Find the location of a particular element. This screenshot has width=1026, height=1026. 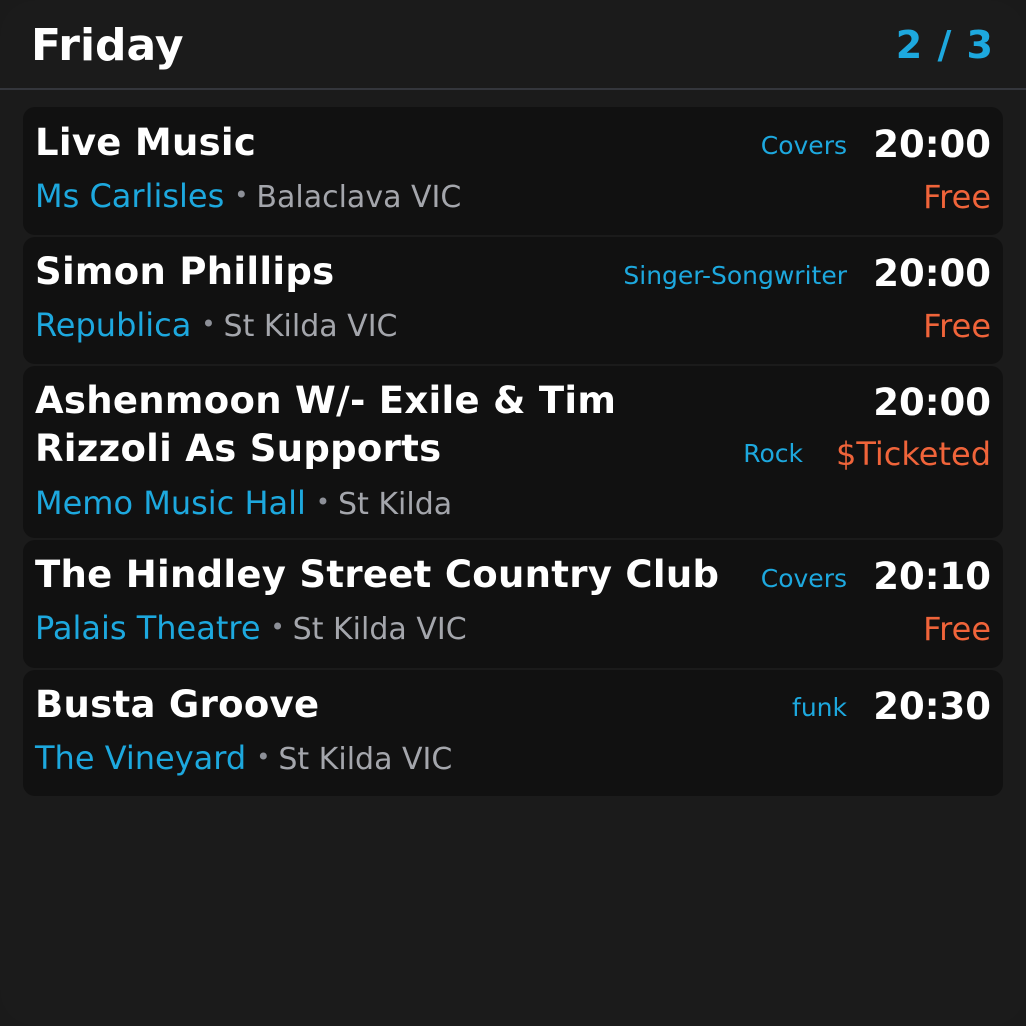

day-title: Friday is located at coordinates (107, 45).